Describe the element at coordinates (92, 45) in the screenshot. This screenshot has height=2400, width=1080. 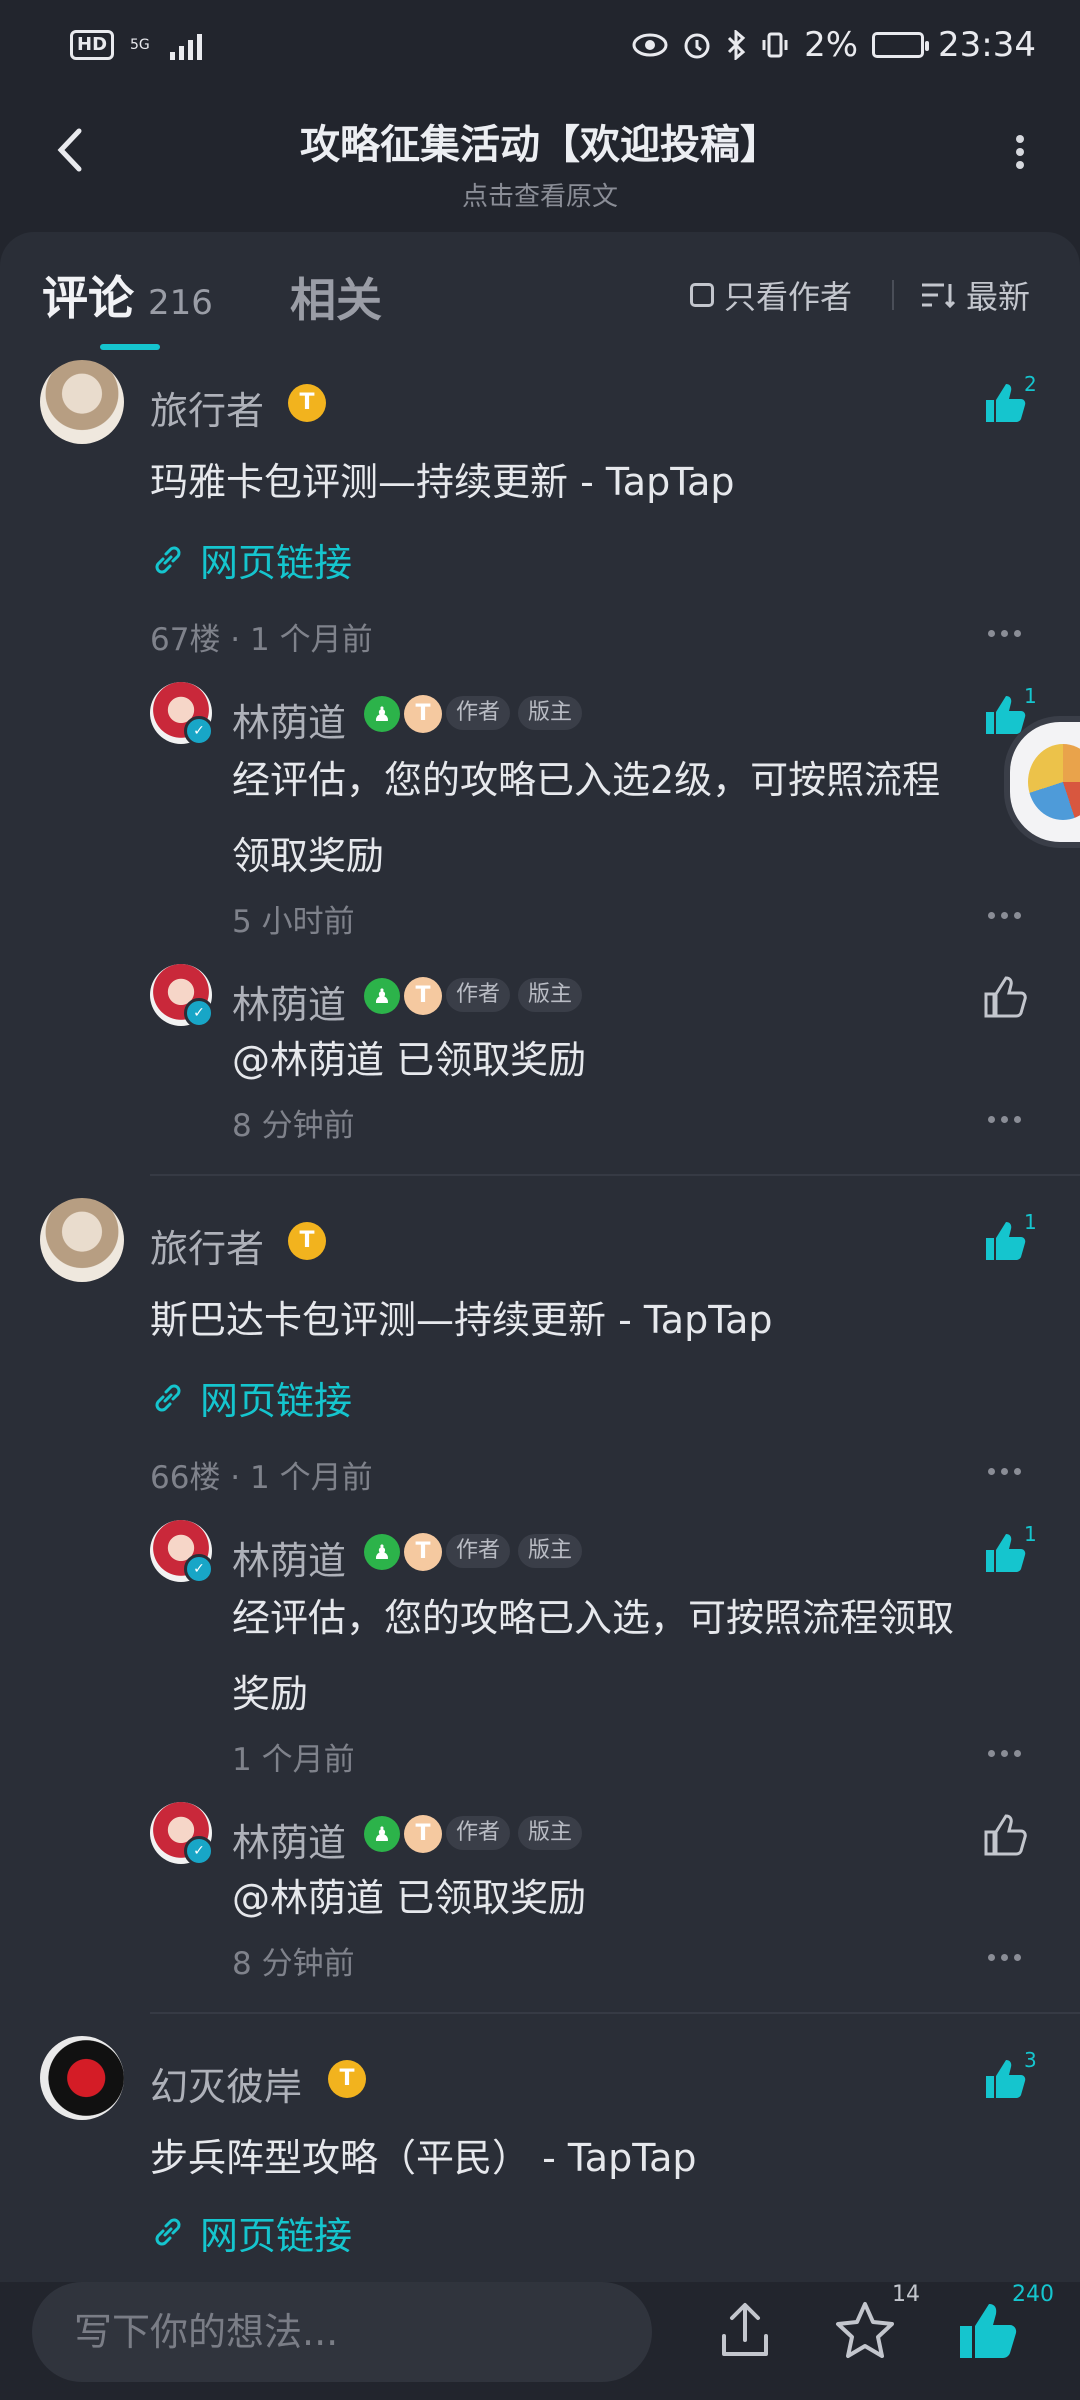
I see `hd-icon: HD` at that location.